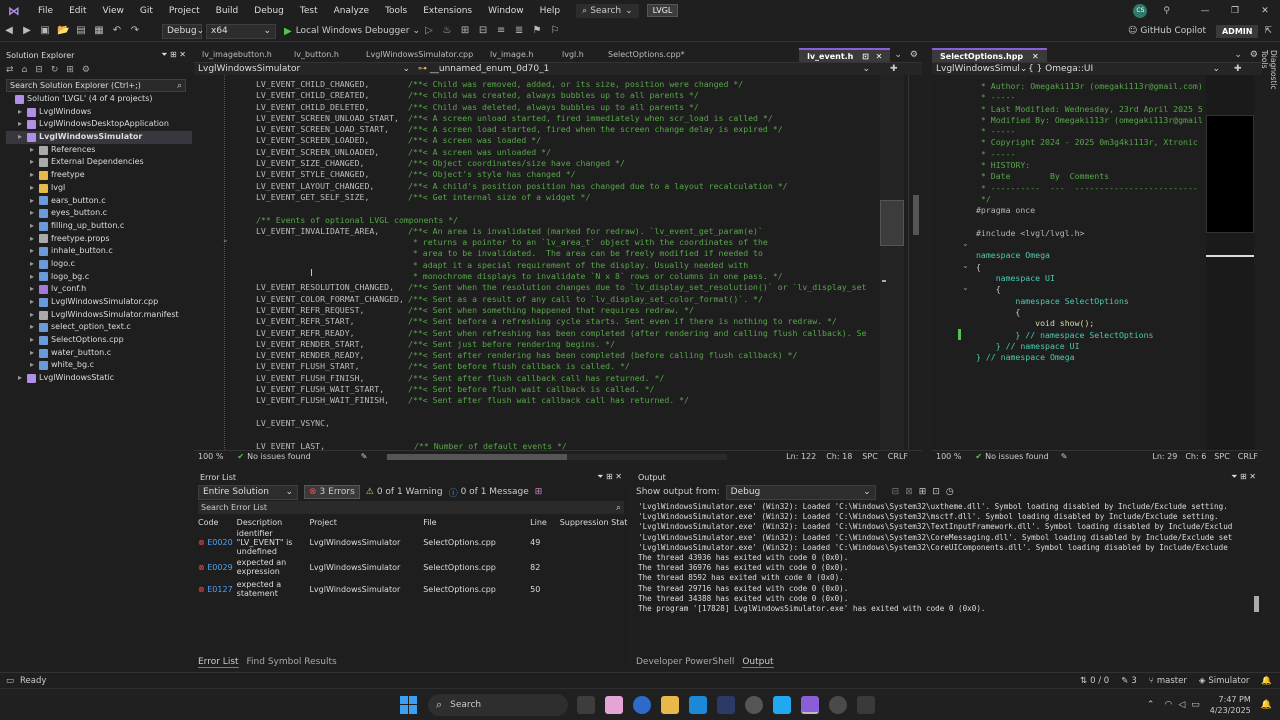 The height and width of the screenshot is (720, 1280). What do you see at coordinates (1166, 11) in the screenshot?
I see `hot-reload-icon: ⚲` at bounding box center [1166, 11].